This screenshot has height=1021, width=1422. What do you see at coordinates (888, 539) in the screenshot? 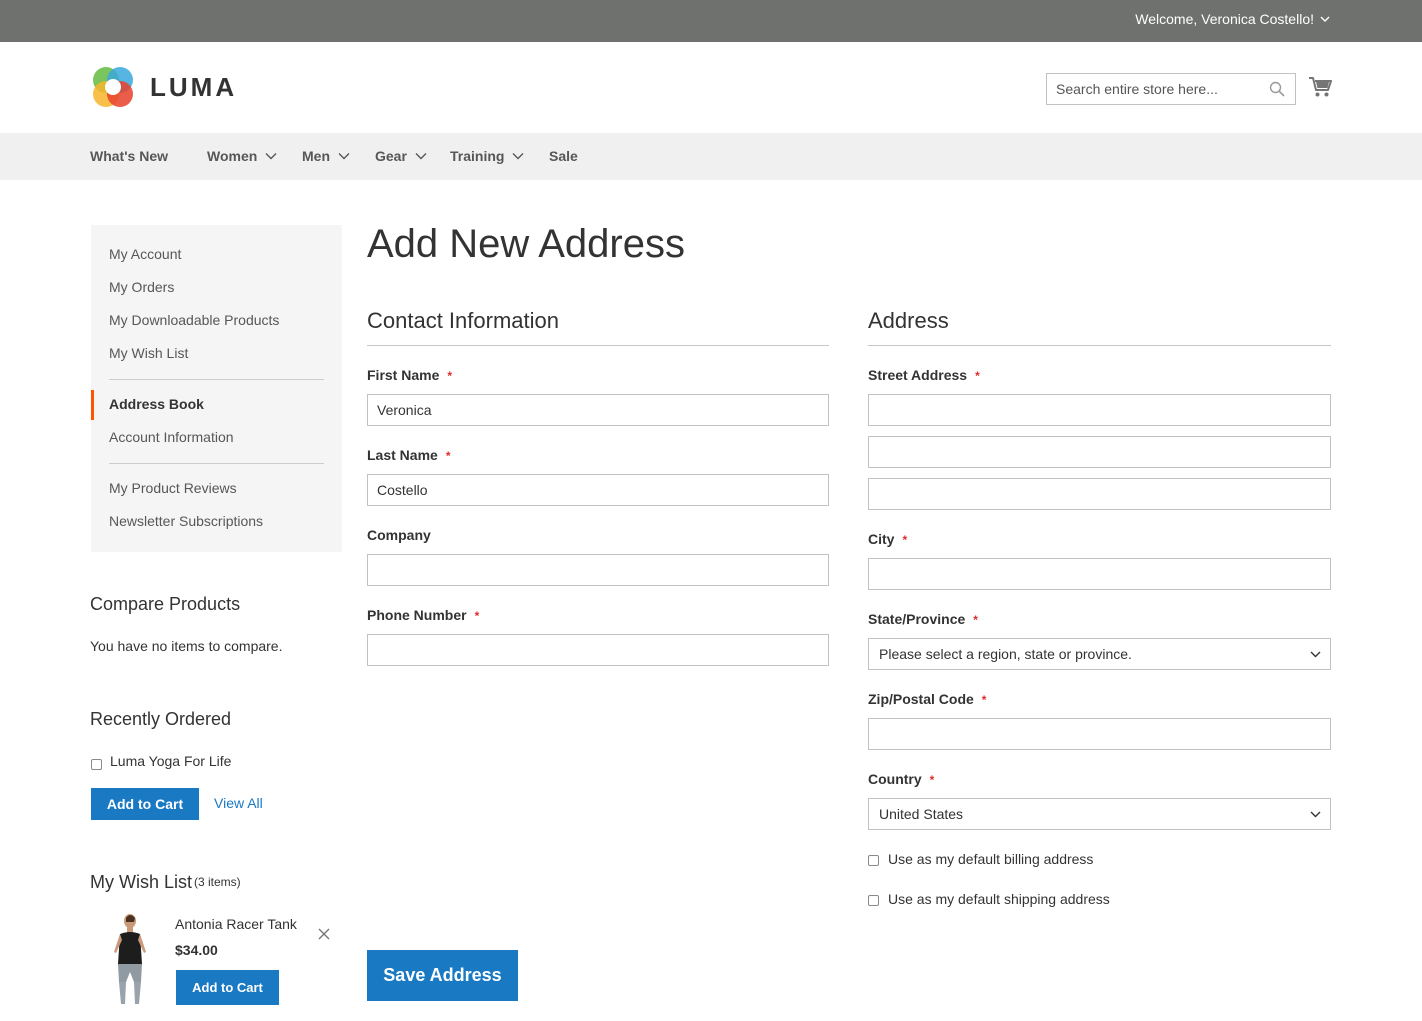
I see `city-label: City *` at bounding box center [888, 539].